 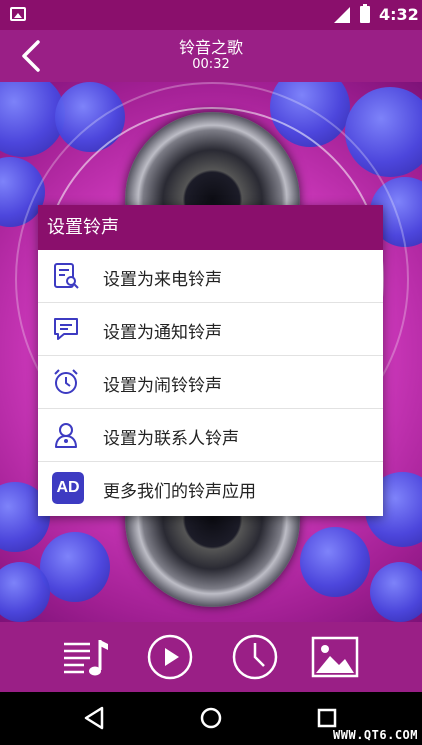 I want to click on nav-home-icon, so click(x=211, y=718).